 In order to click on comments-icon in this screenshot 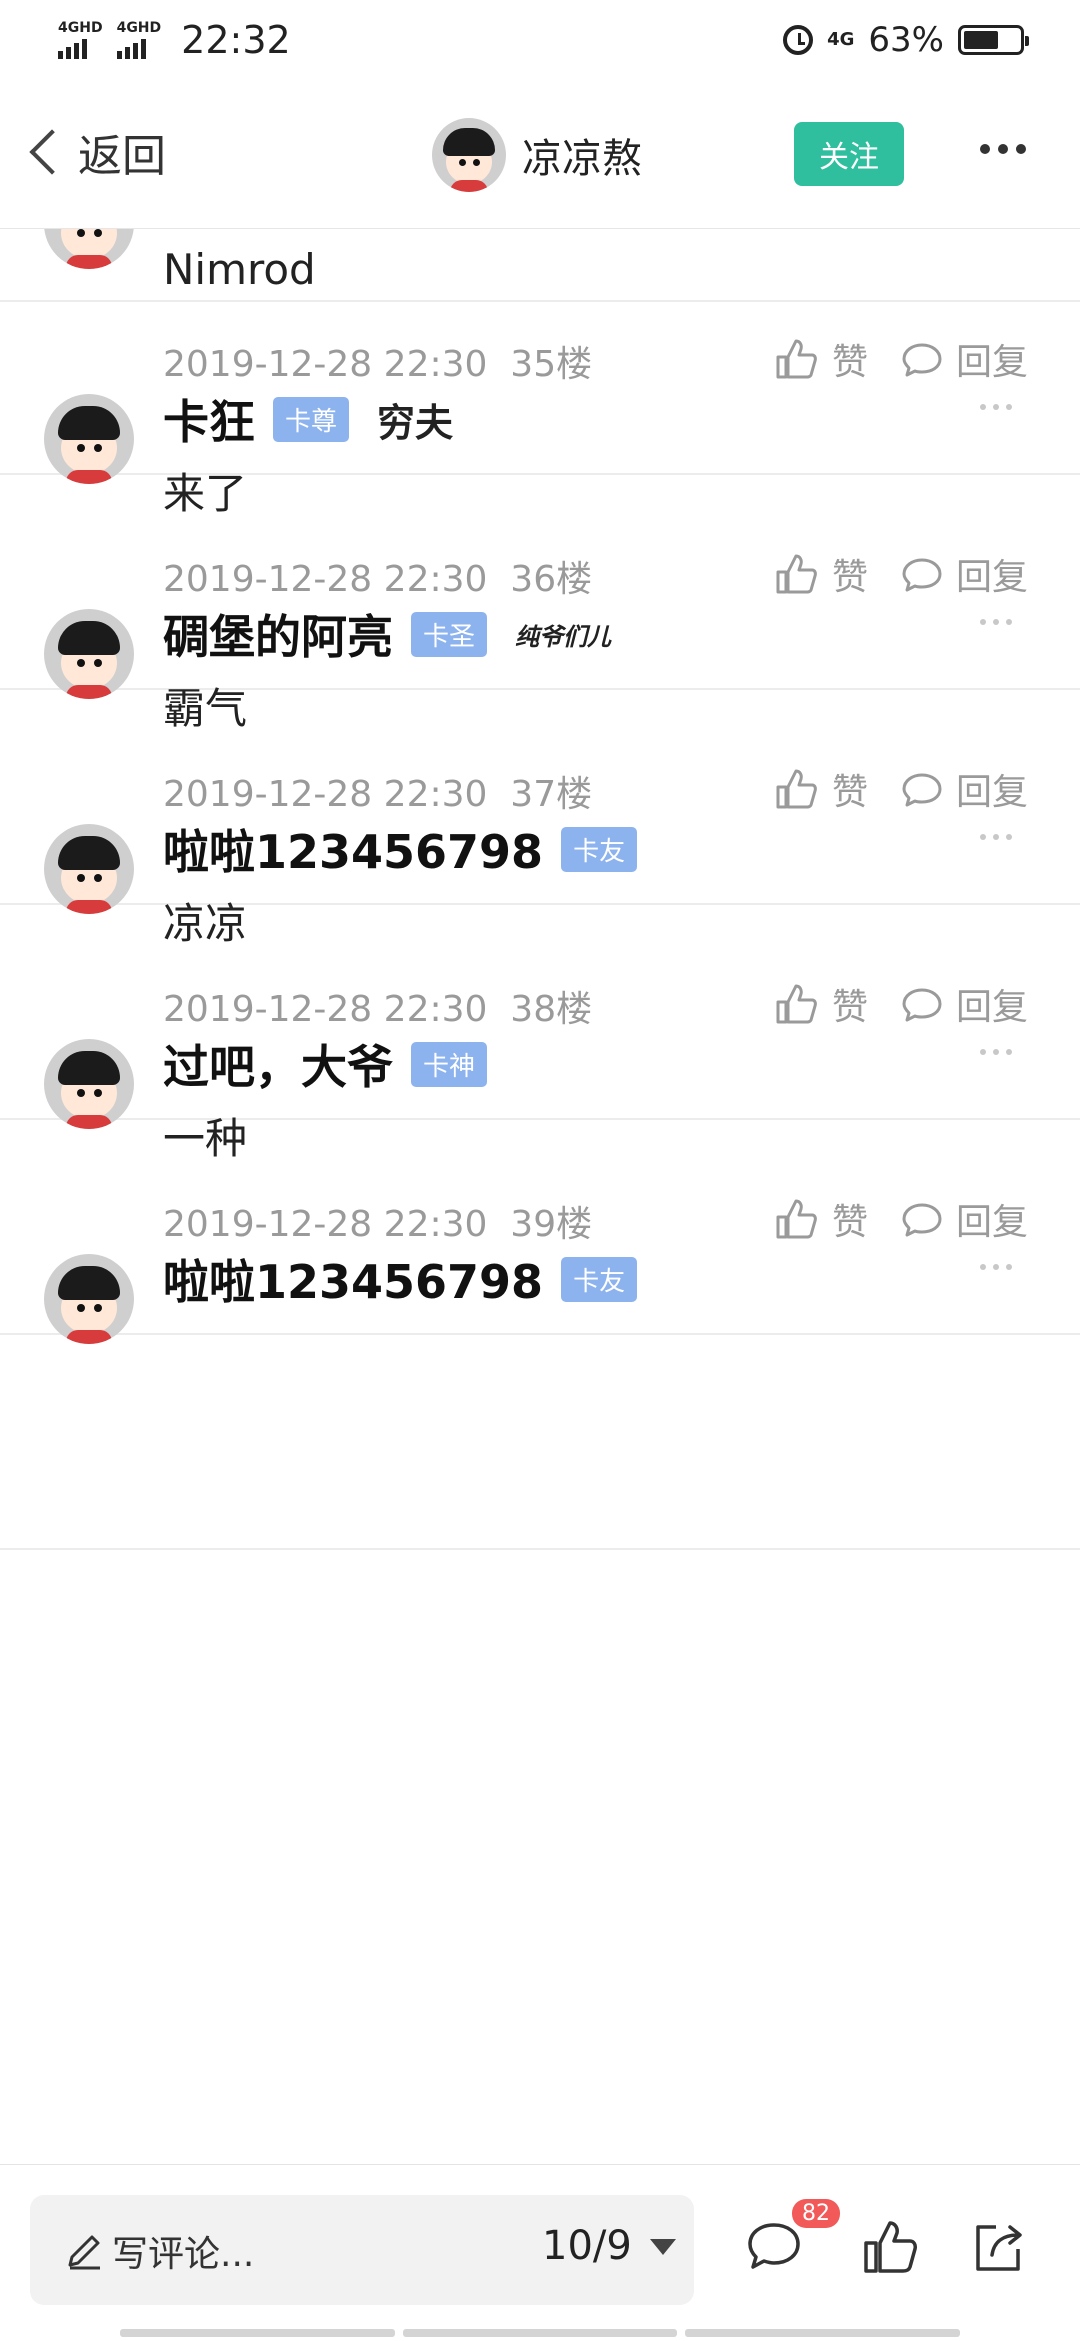, I will do `click(774, 2247)`.